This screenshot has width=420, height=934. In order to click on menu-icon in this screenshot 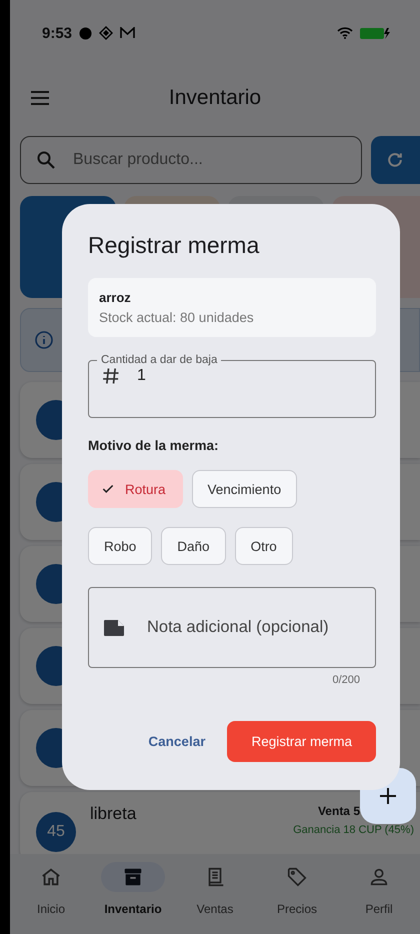, I will do `click(40, 98)`.